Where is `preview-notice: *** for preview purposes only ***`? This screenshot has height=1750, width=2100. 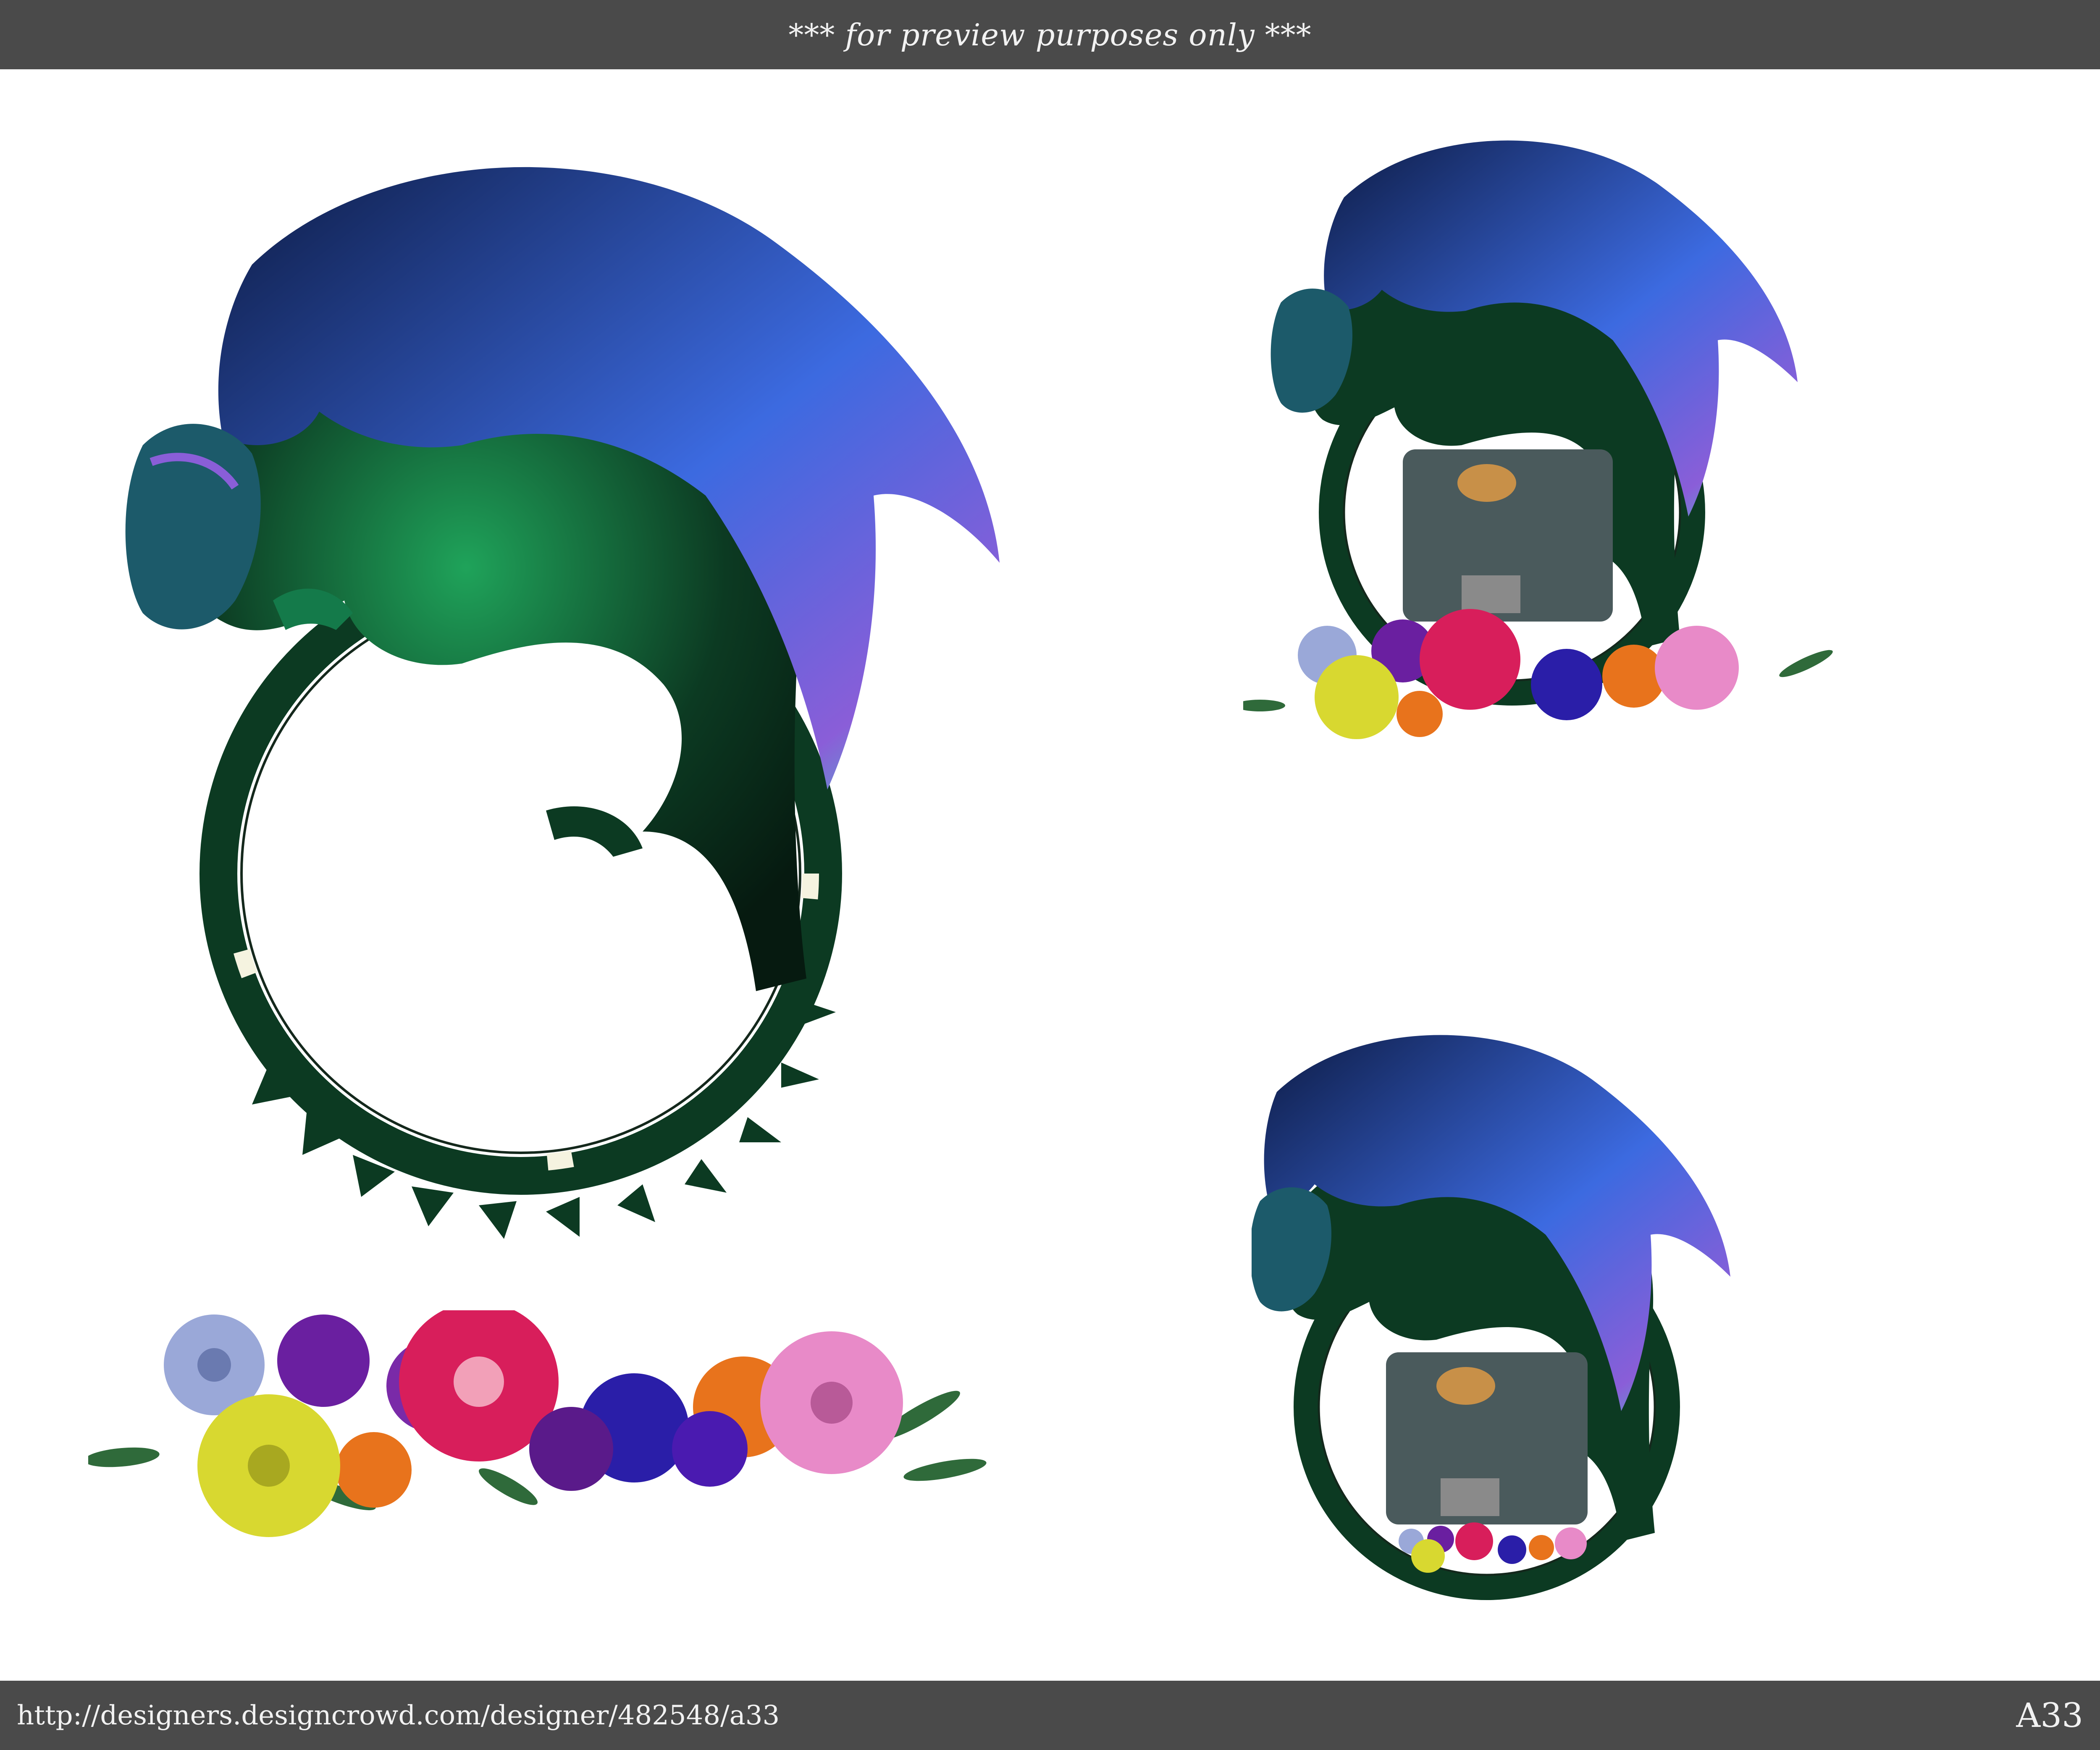
preview-notice: *** for preview purposes only *** is located at coordinates (1050, 34).